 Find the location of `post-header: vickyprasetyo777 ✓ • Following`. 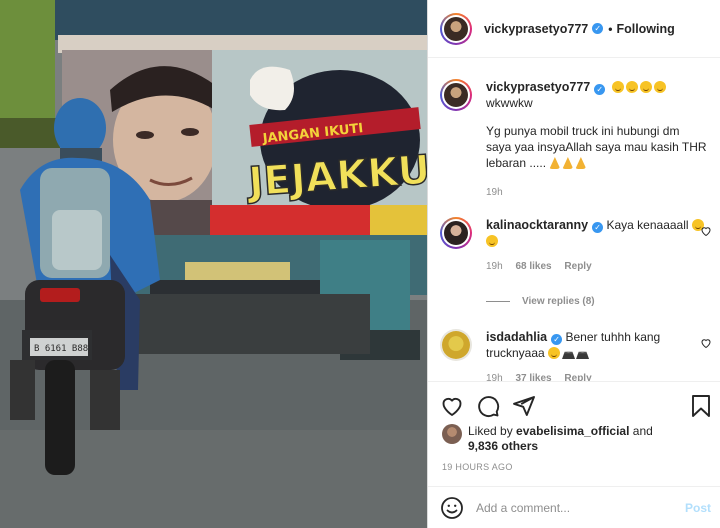

post-header: vickyprasetyo777 ✓ • Following is located at coordinates (574, 29).